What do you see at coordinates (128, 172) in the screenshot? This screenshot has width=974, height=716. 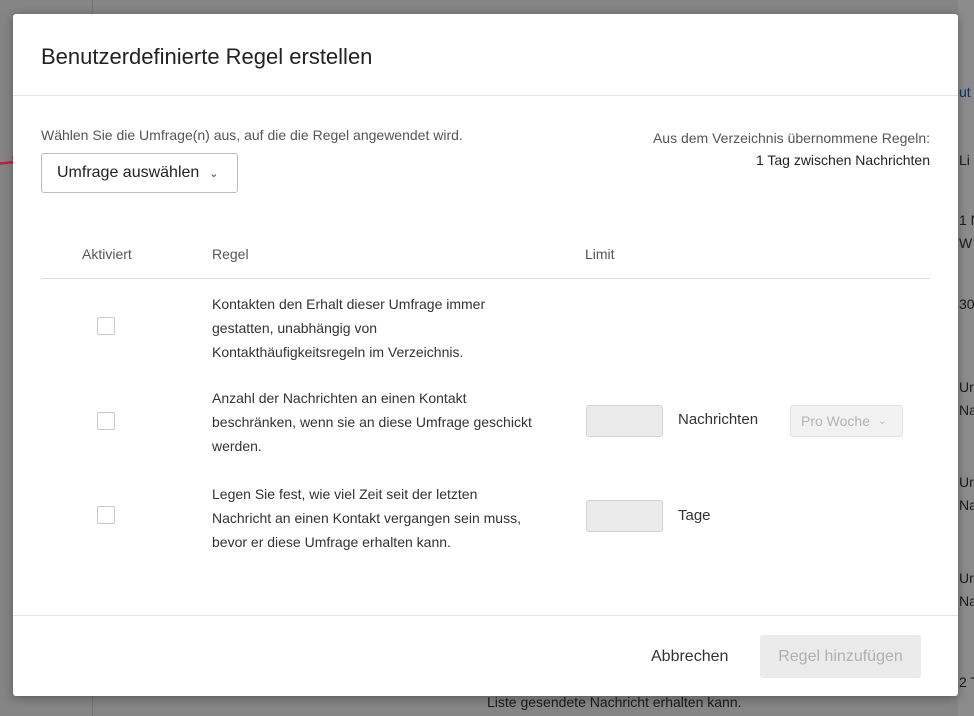 I see `survey-select-value: Umfrage auswählen` at bounding box center [128, 172].